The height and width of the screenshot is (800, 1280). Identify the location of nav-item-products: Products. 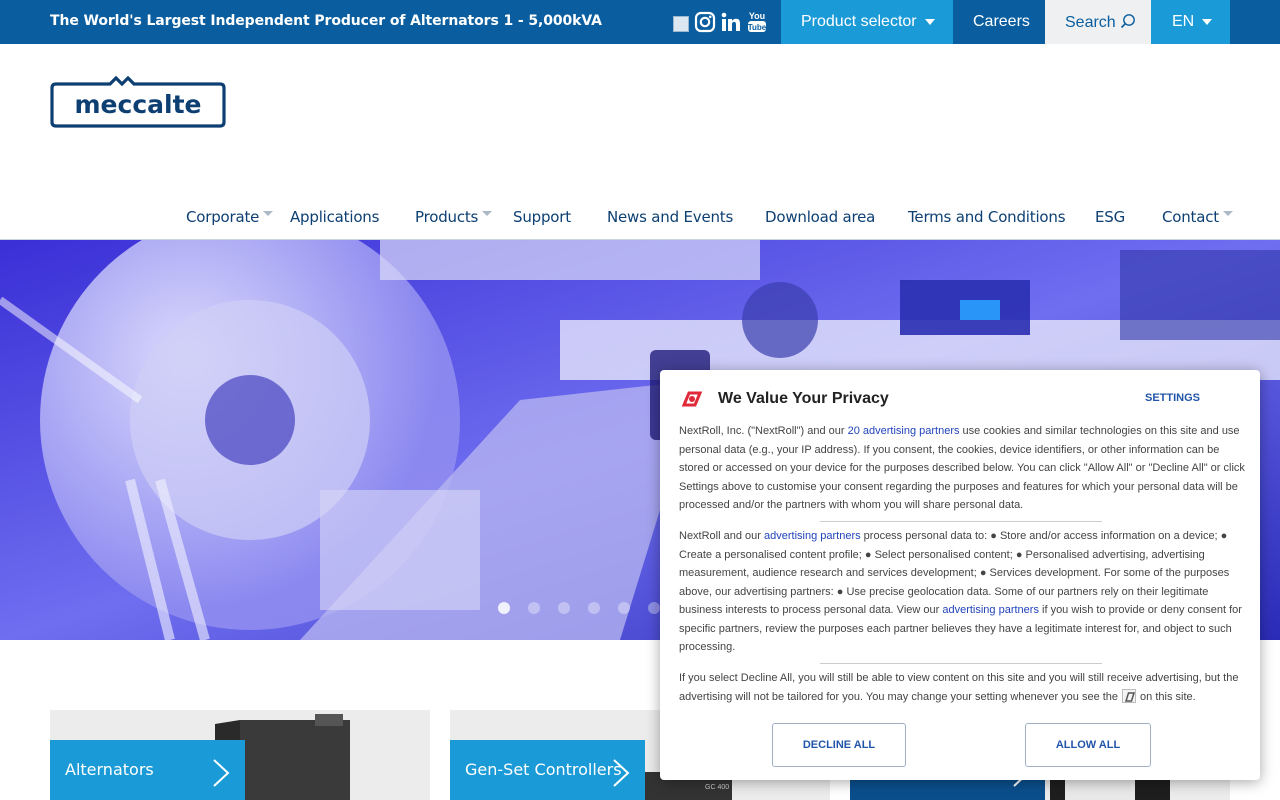
(454, 217).